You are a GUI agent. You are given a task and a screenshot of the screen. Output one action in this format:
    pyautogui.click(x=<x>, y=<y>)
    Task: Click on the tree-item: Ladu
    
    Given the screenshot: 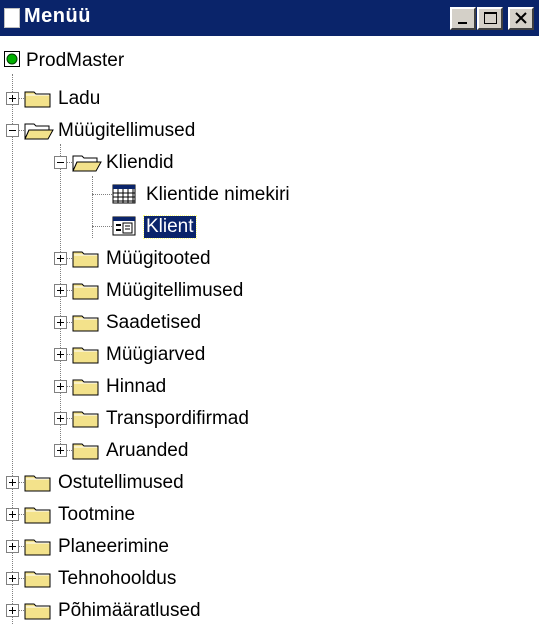 What is the action you would take?
    pyautogui.click(x=200, y=99)
    